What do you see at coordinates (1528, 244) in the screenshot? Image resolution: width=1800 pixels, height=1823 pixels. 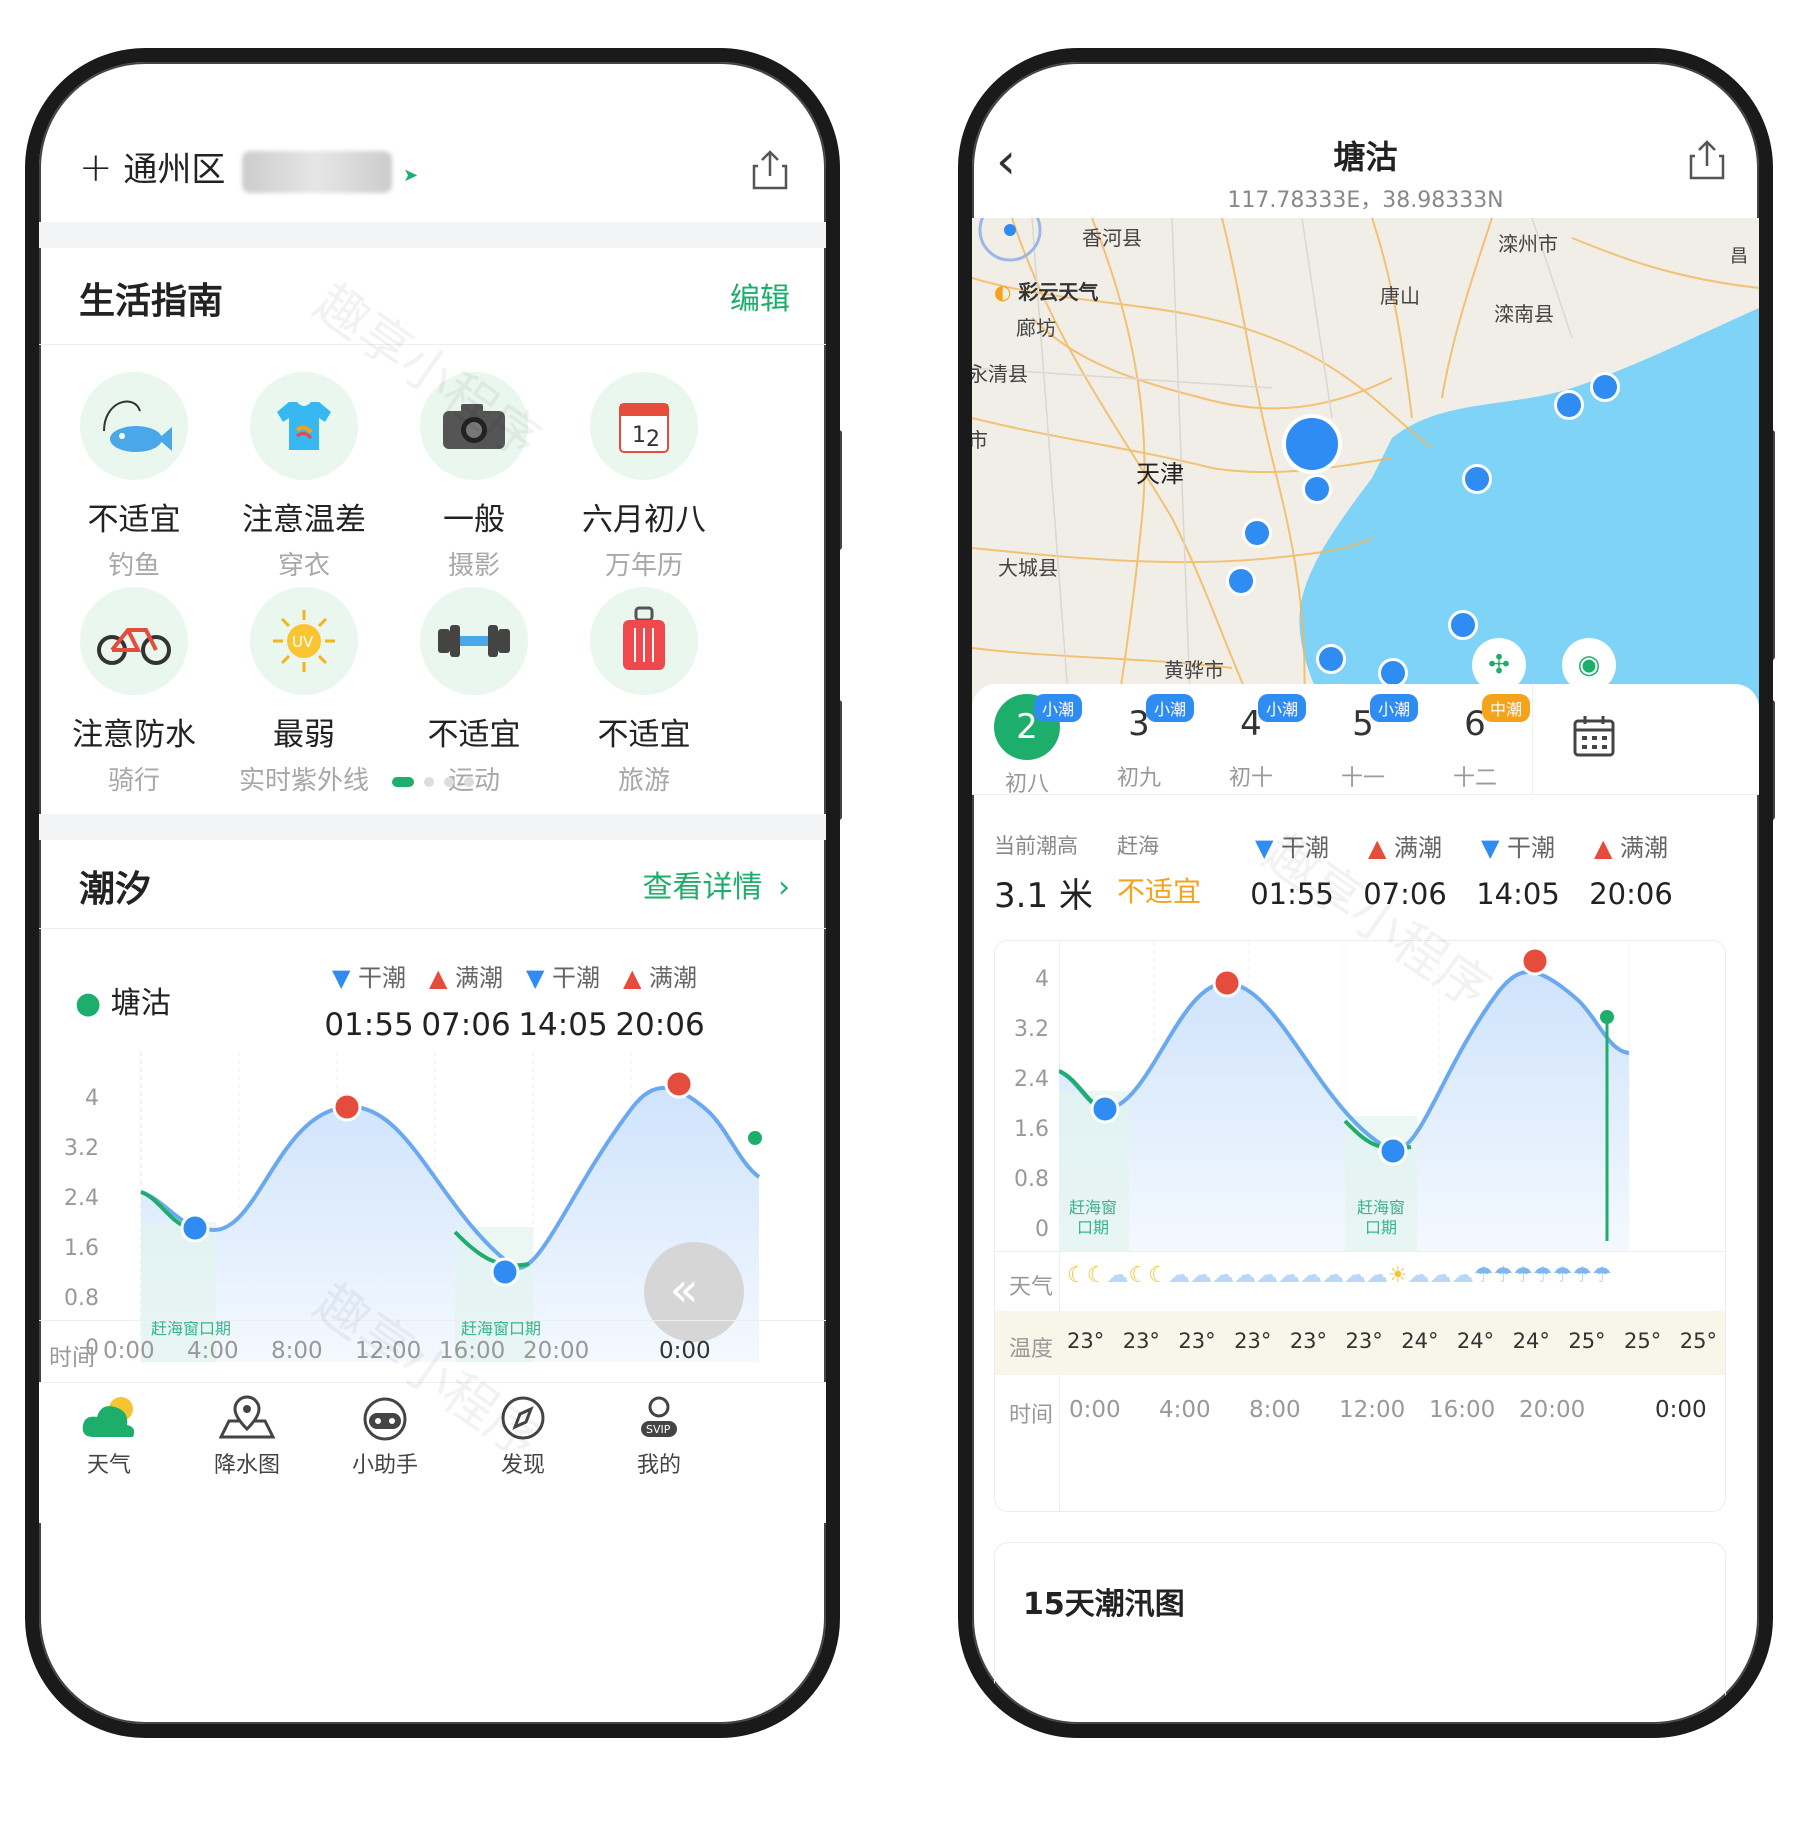 I see `map-label: 滦州市` at bounding box center [1528, 244].